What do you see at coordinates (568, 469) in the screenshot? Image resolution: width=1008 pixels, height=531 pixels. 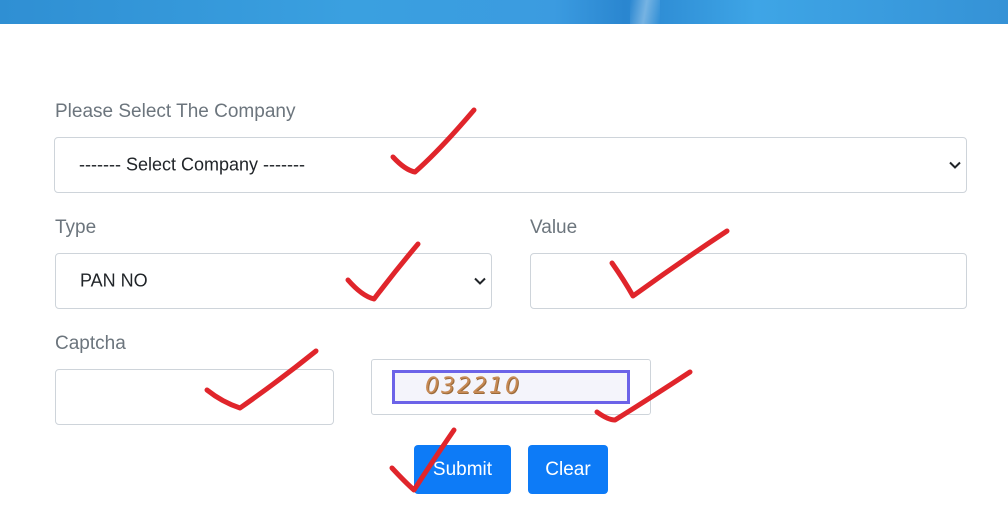 I see `clear-button: Clear` at bounding box center [568, 469].